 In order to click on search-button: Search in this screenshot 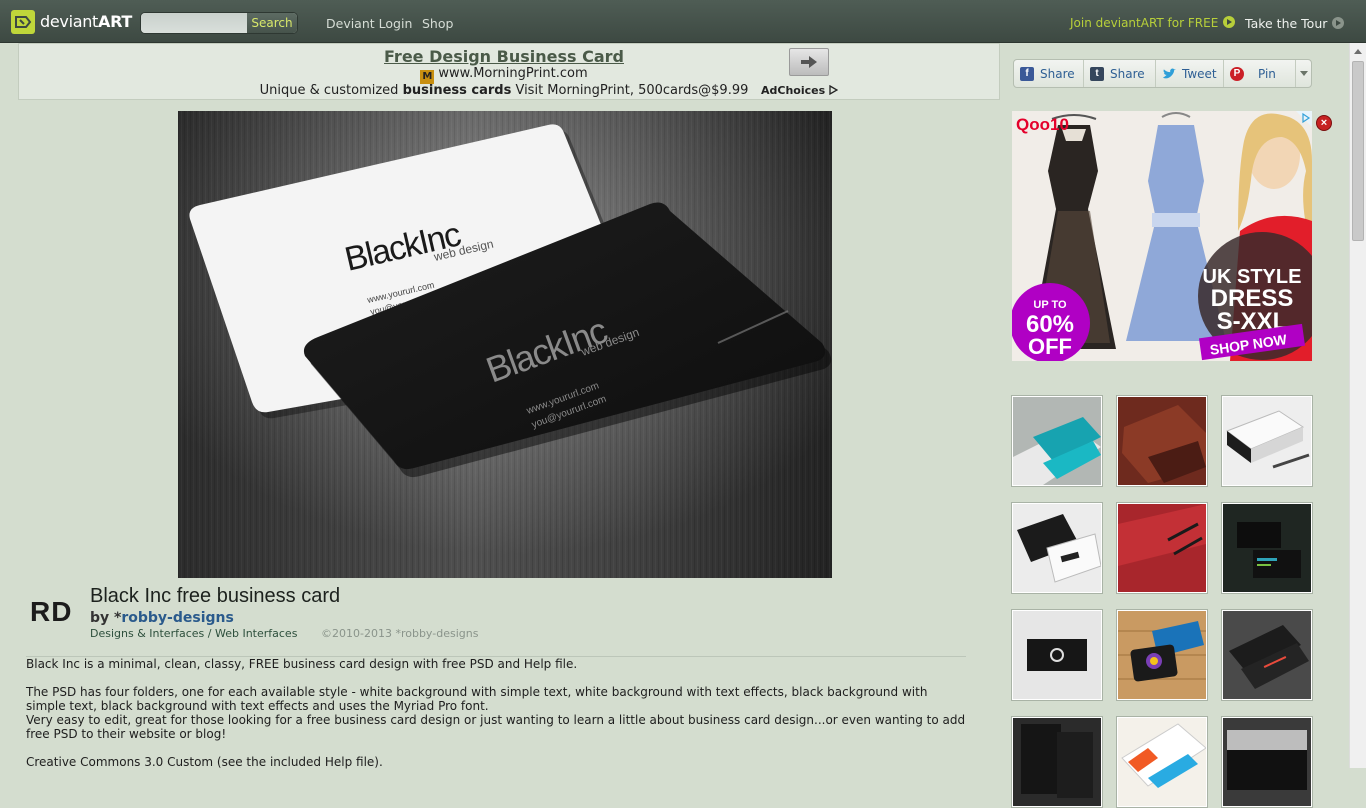, I will do `click(272, 23)`.